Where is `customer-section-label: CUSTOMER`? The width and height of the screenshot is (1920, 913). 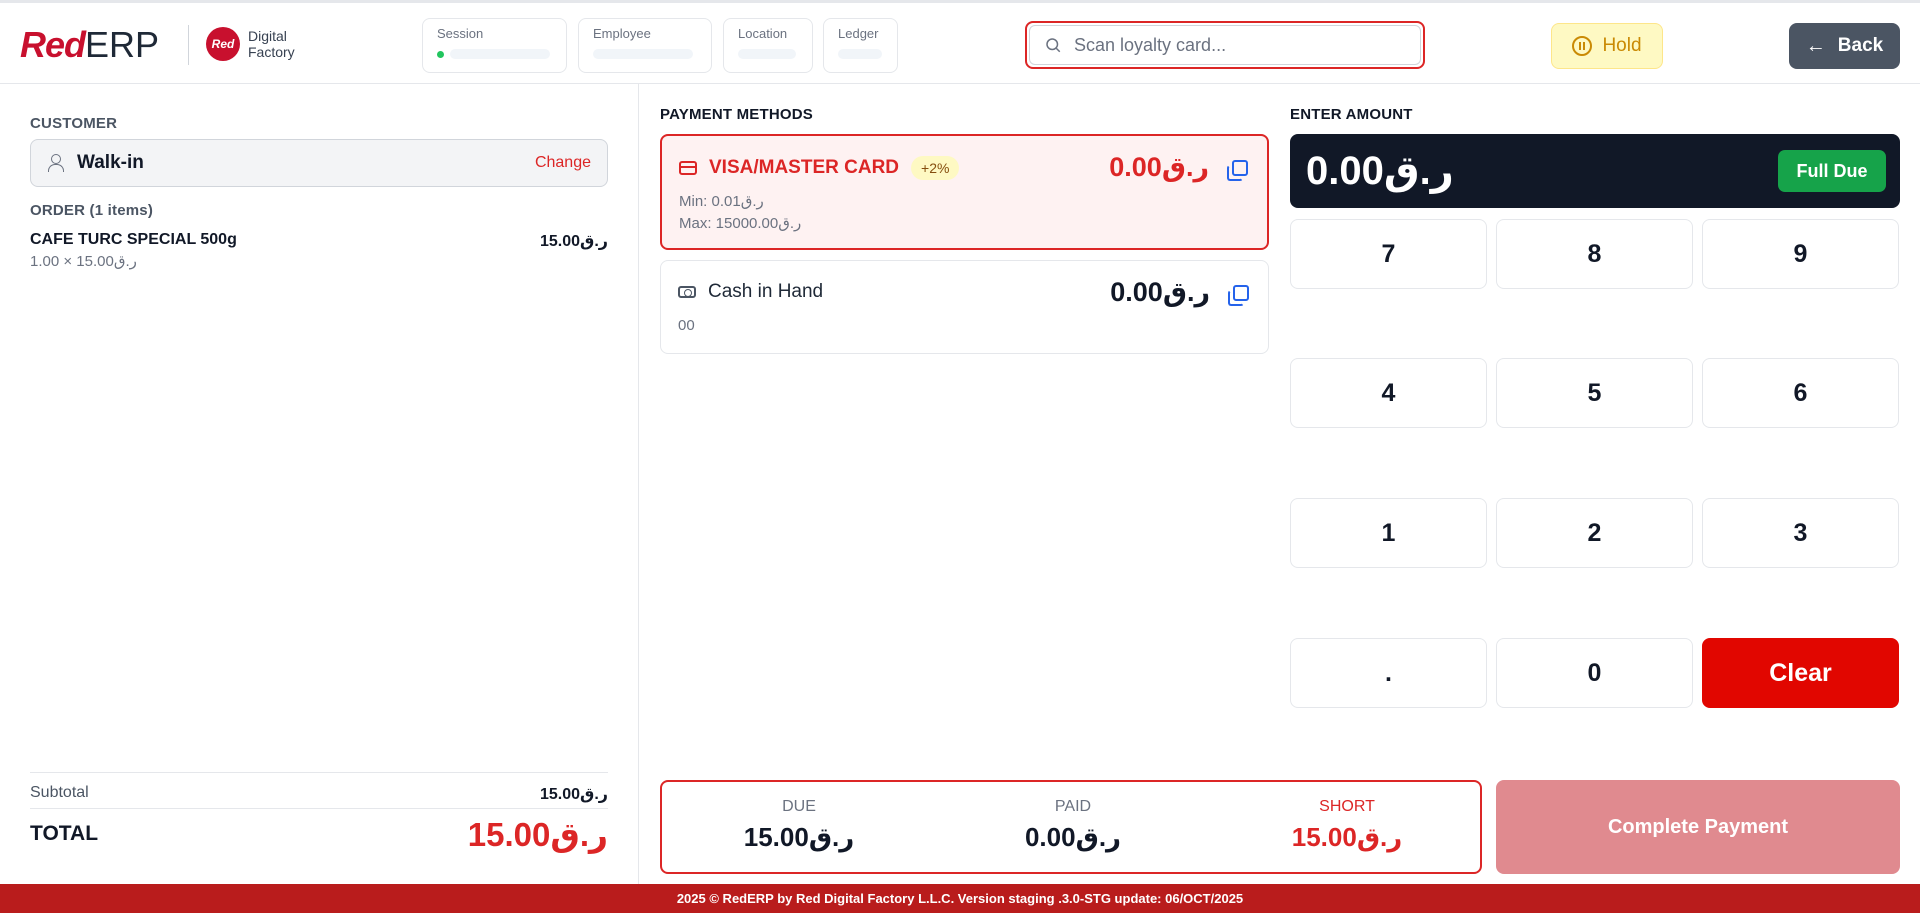 customer-section-label: CUSTOMER is located at coordinates (74, 123).